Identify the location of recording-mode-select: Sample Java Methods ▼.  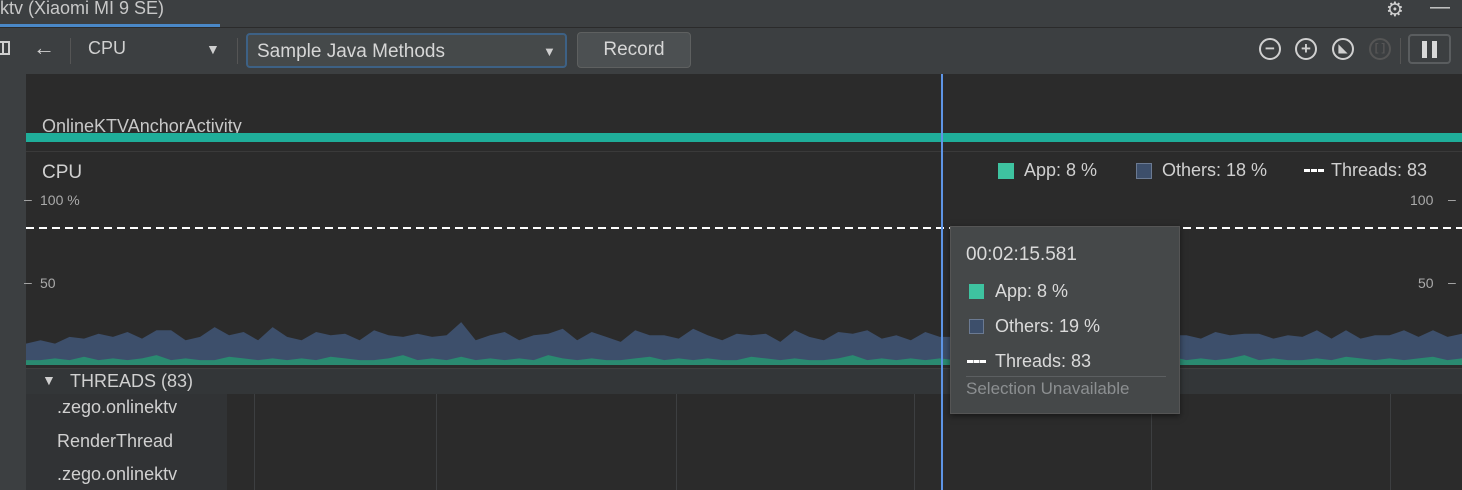
(406, 50).